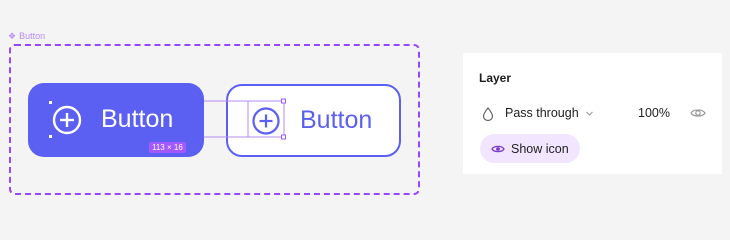 The height and width of the screenshot is (240, 730). I want to click on blend-mode-select: Pass through, so click(549, 113).